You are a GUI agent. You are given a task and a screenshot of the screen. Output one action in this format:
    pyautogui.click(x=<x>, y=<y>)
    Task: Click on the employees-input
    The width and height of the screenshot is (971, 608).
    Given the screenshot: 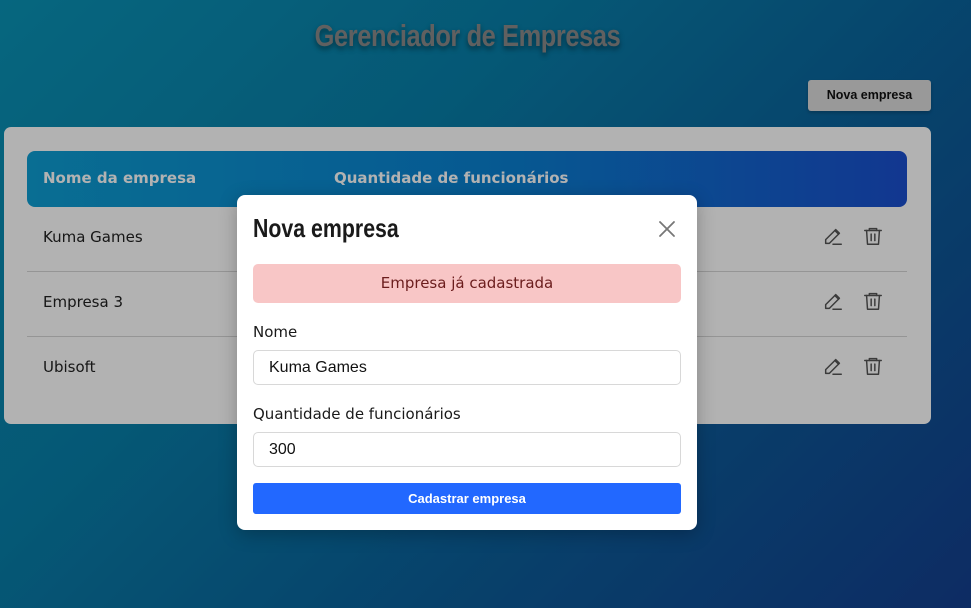 What is the action you would take?
    pyautogui.click(x=467, y=449)
    